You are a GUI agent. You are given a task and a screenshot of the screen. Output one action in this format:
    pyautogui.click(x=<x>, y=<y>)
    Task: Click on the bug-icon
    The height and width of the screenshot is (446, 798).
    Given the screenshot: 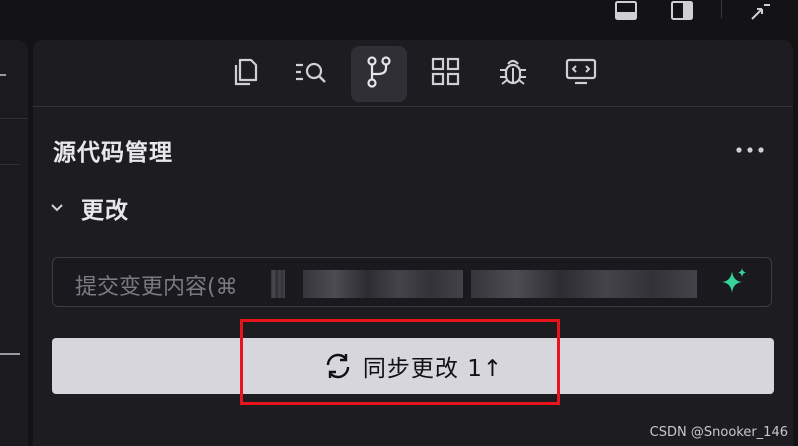 What is the action you would take?
    pyautogui.click(x=513, y=74)
    